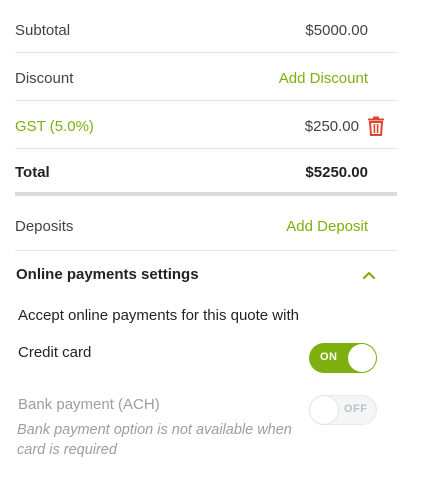 Image resolution: width=425 pixels, height=499 pixels. I want to click on bank-payment-toggle: OFF, so click(343, 410).